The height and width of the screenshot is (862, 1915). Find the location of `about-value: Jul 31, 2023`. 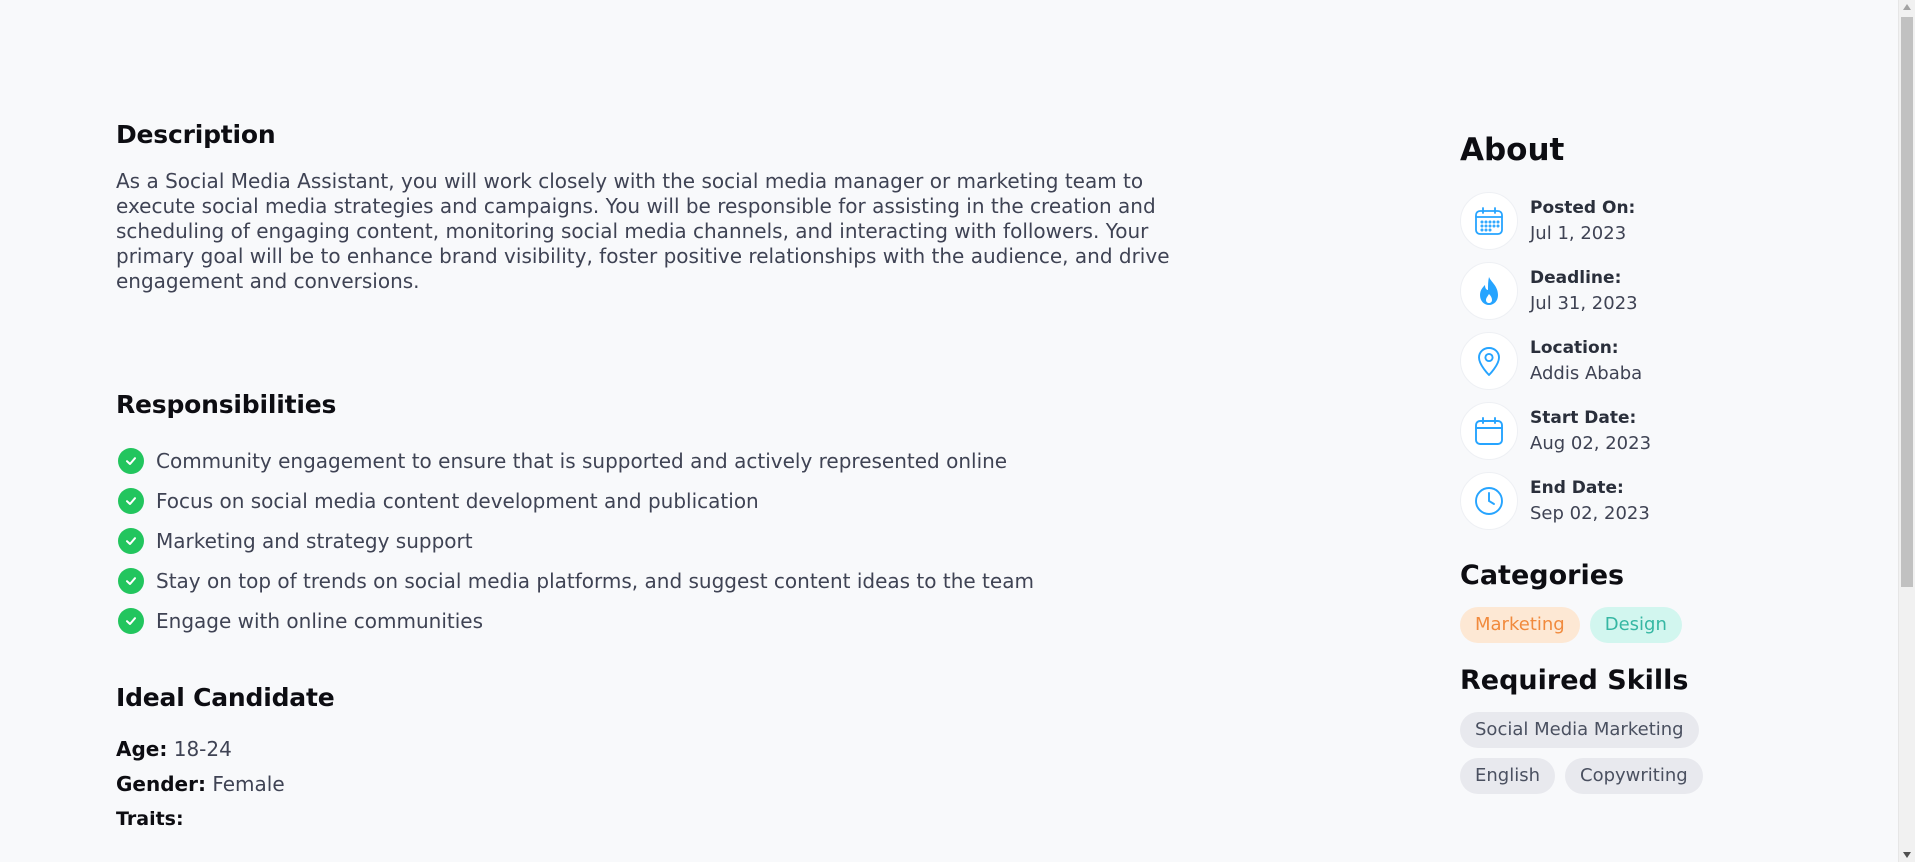

about-value: Jul 31, 2023 is located at coordinates (1584, 303).